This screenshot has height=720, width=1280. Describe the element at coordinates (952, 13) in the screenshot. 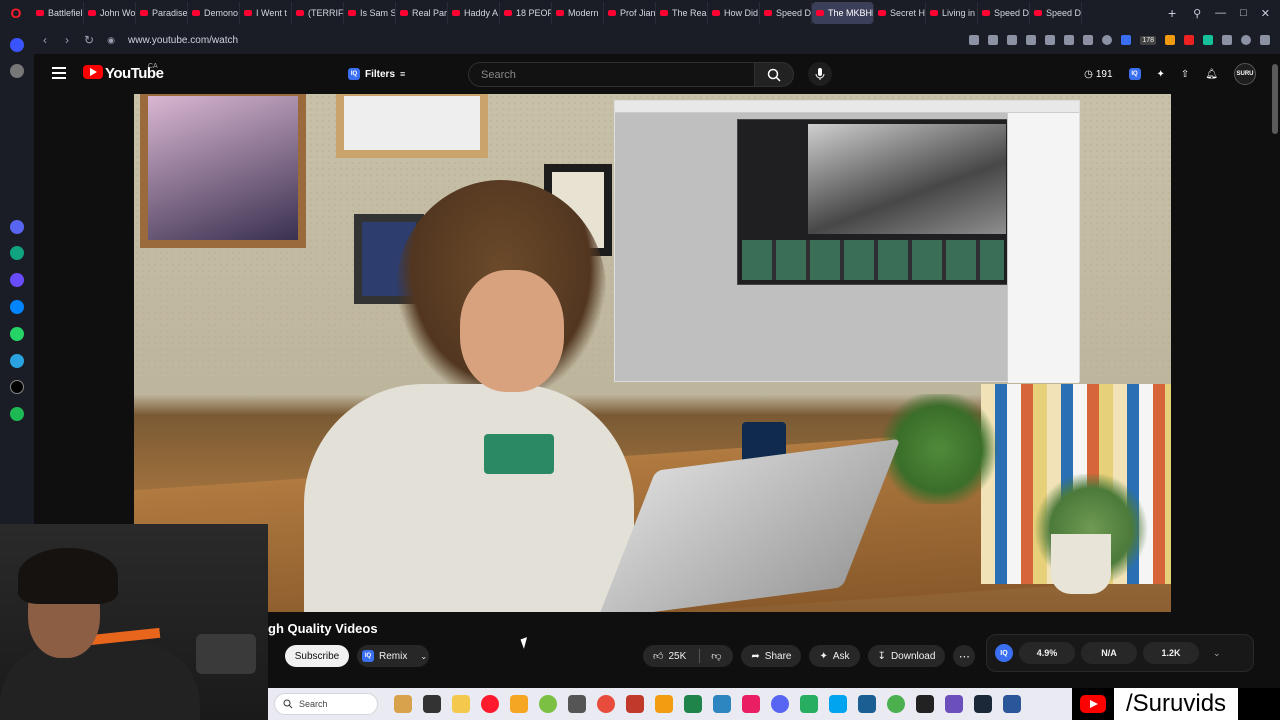

I see `browser-tab: Living in` at that location.